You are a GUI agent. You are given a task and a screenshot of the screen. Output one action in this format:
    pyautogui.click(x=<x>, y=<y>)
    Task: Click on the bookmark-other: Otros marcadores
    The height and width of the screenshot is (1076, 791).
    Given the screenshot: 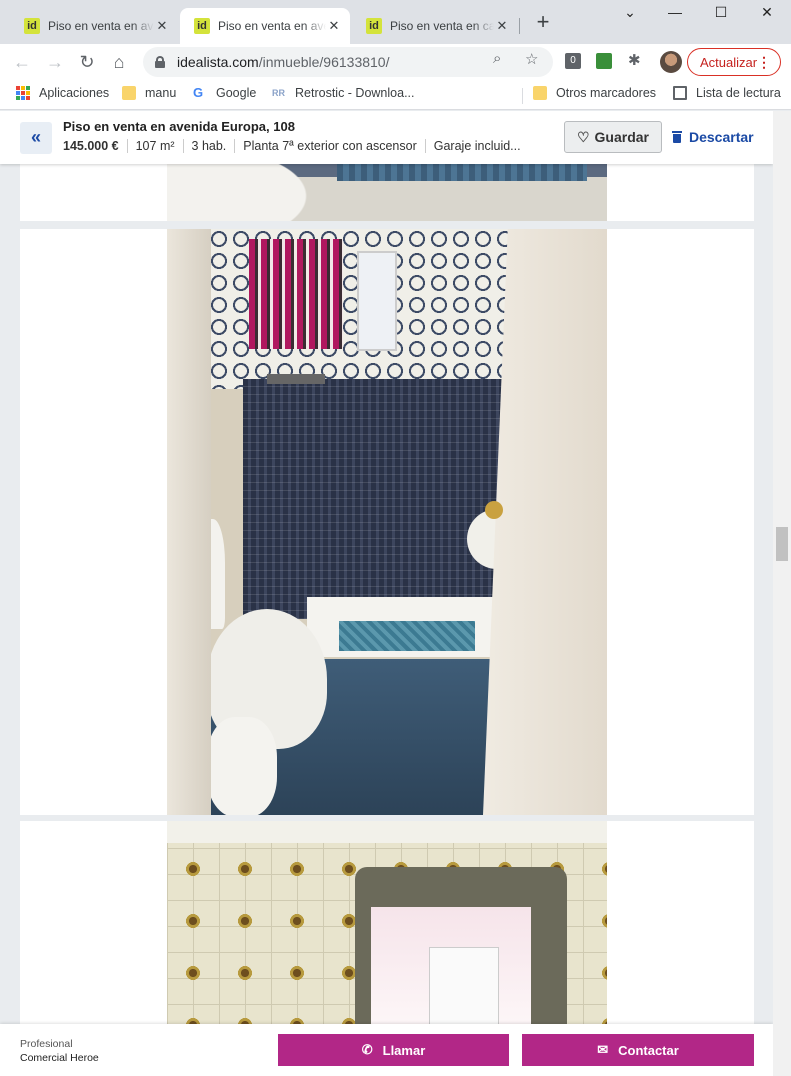 What is the action you would take?
    pyautogui.click(x=594, y=93)
    